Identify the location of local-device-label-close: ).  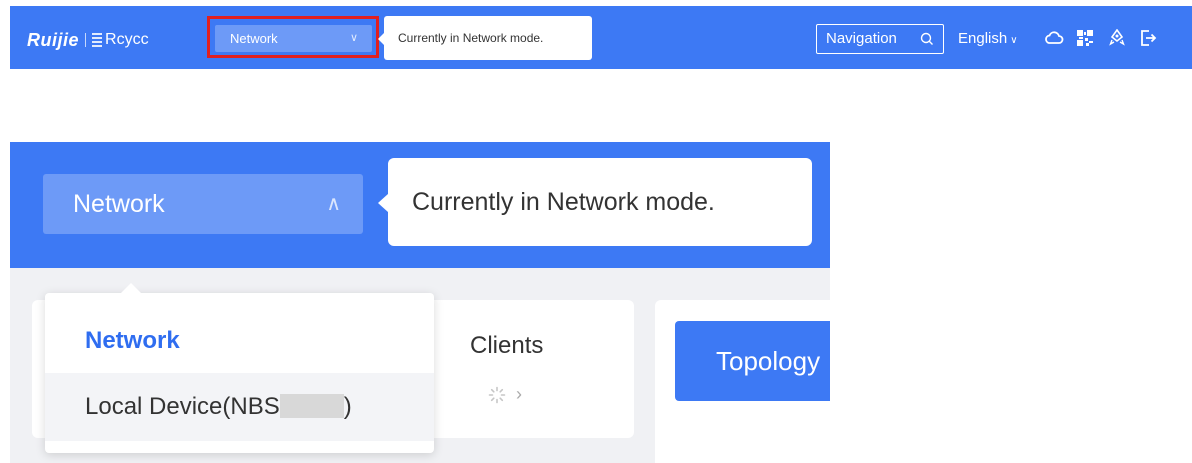
(347, 406).